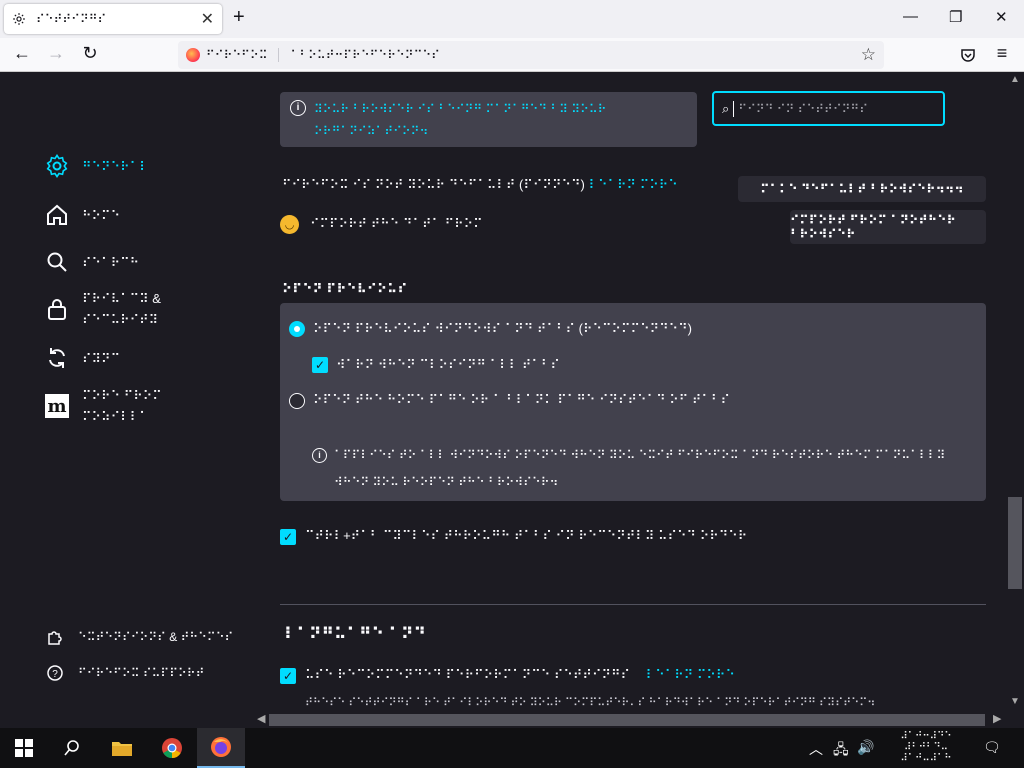 The width and height of the screenshot is (1024, 768). I want to click on scroll-right-icon: ▶, so click(997, 718).